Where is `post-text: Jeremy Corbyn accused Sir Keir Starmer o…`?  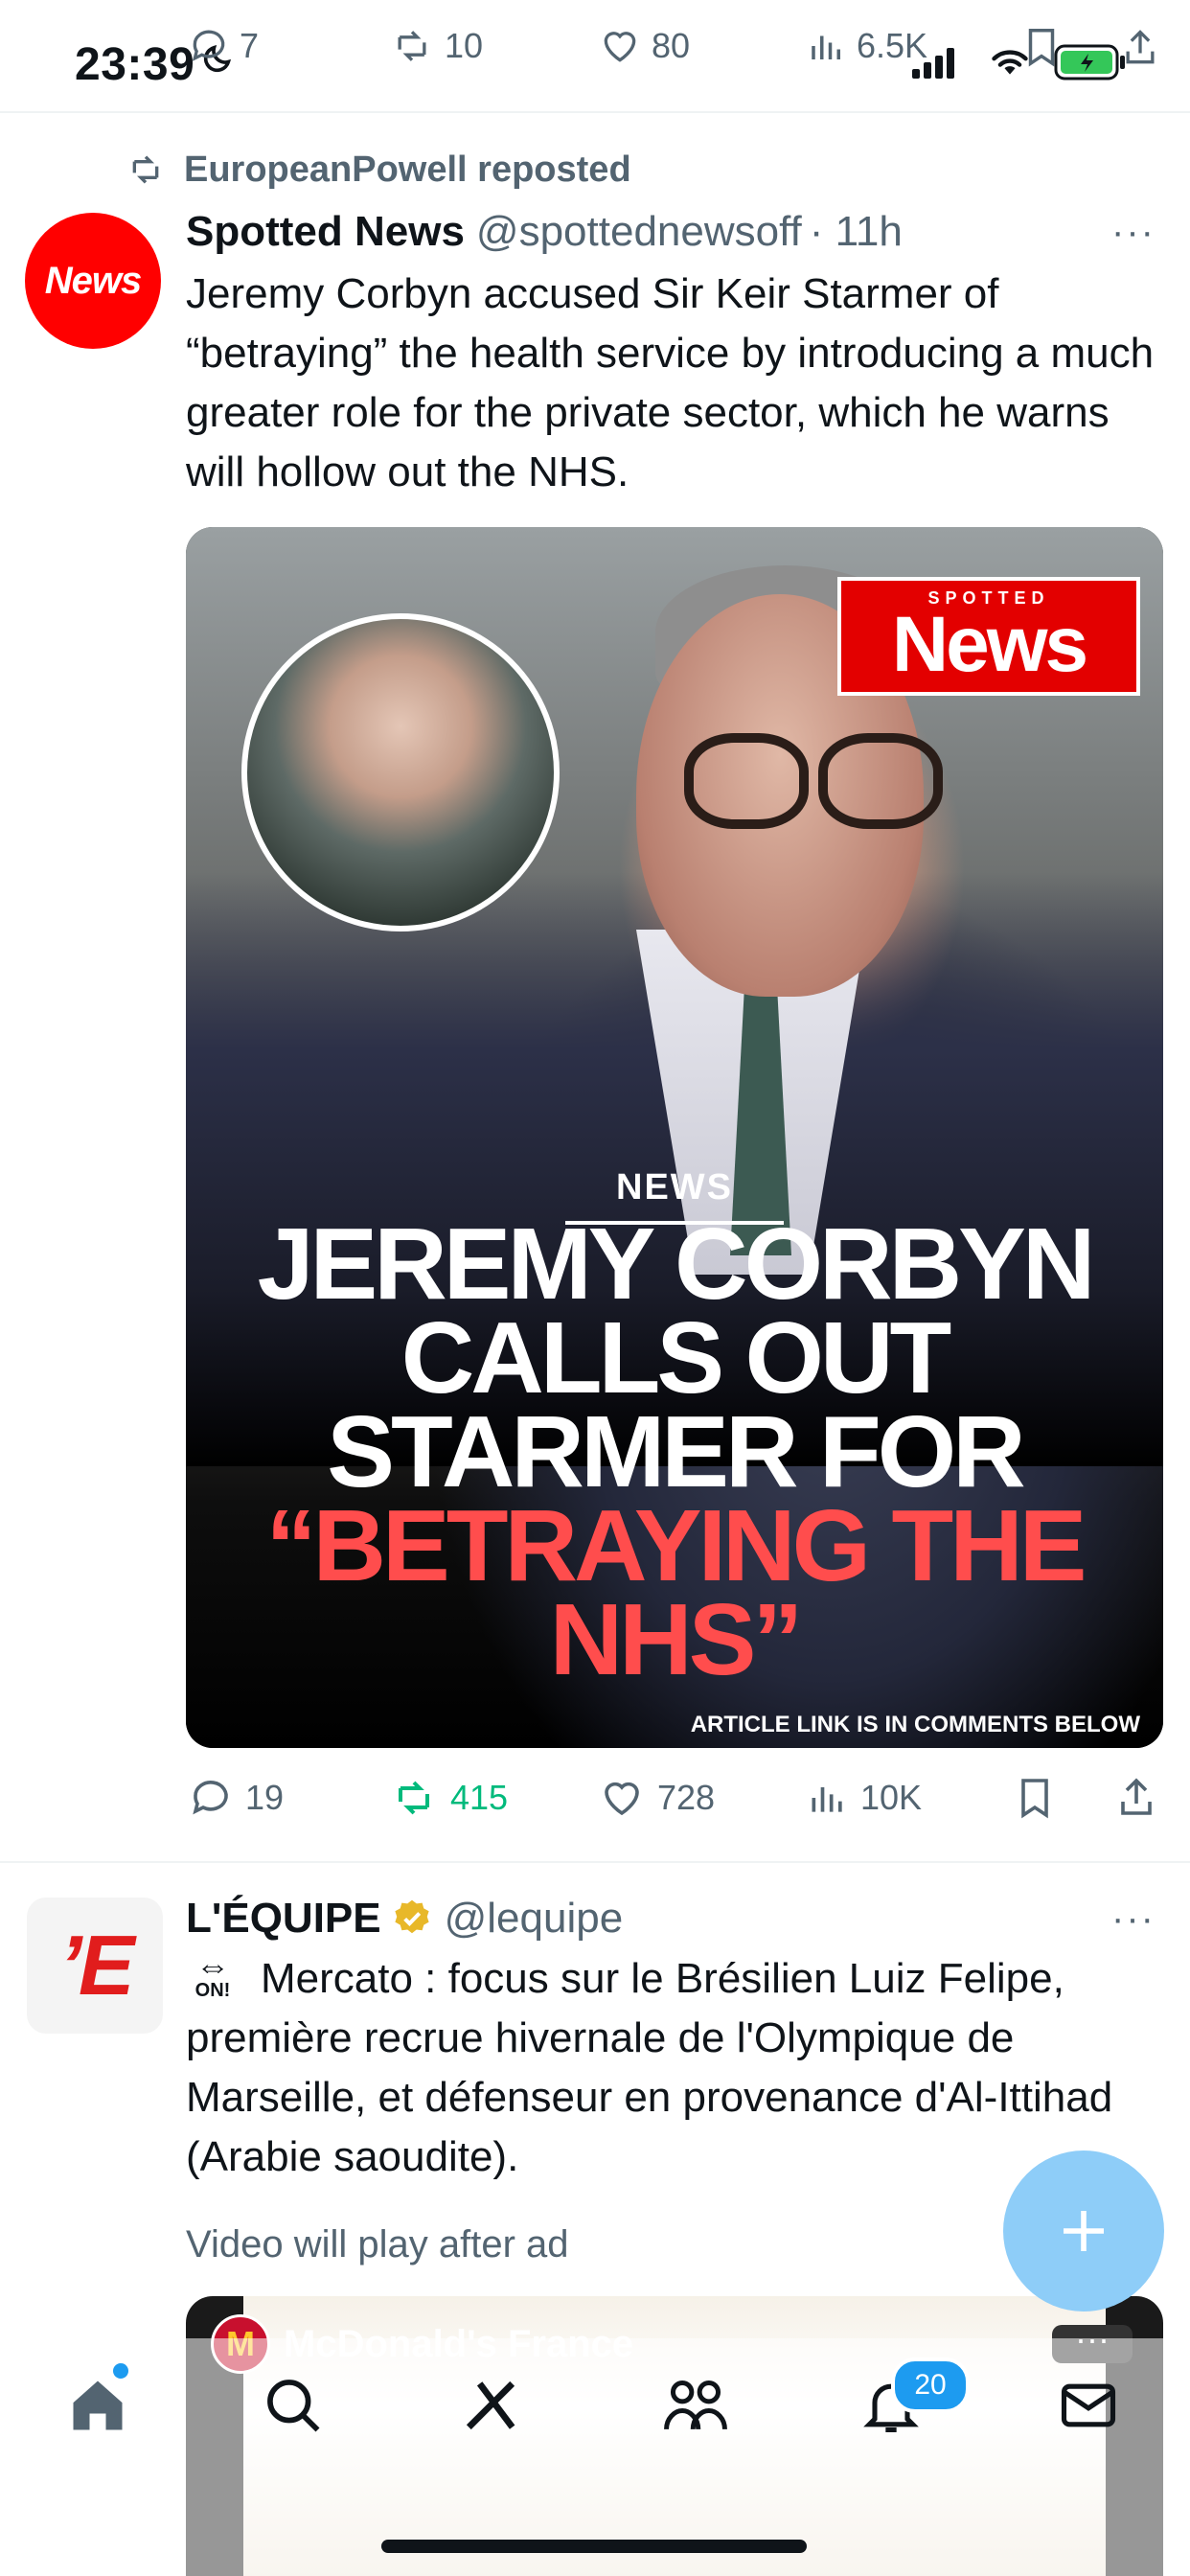 post-text: Jeremy Corbyn accused Sir Keir Starmer o… is located at coordinates (670, 382).